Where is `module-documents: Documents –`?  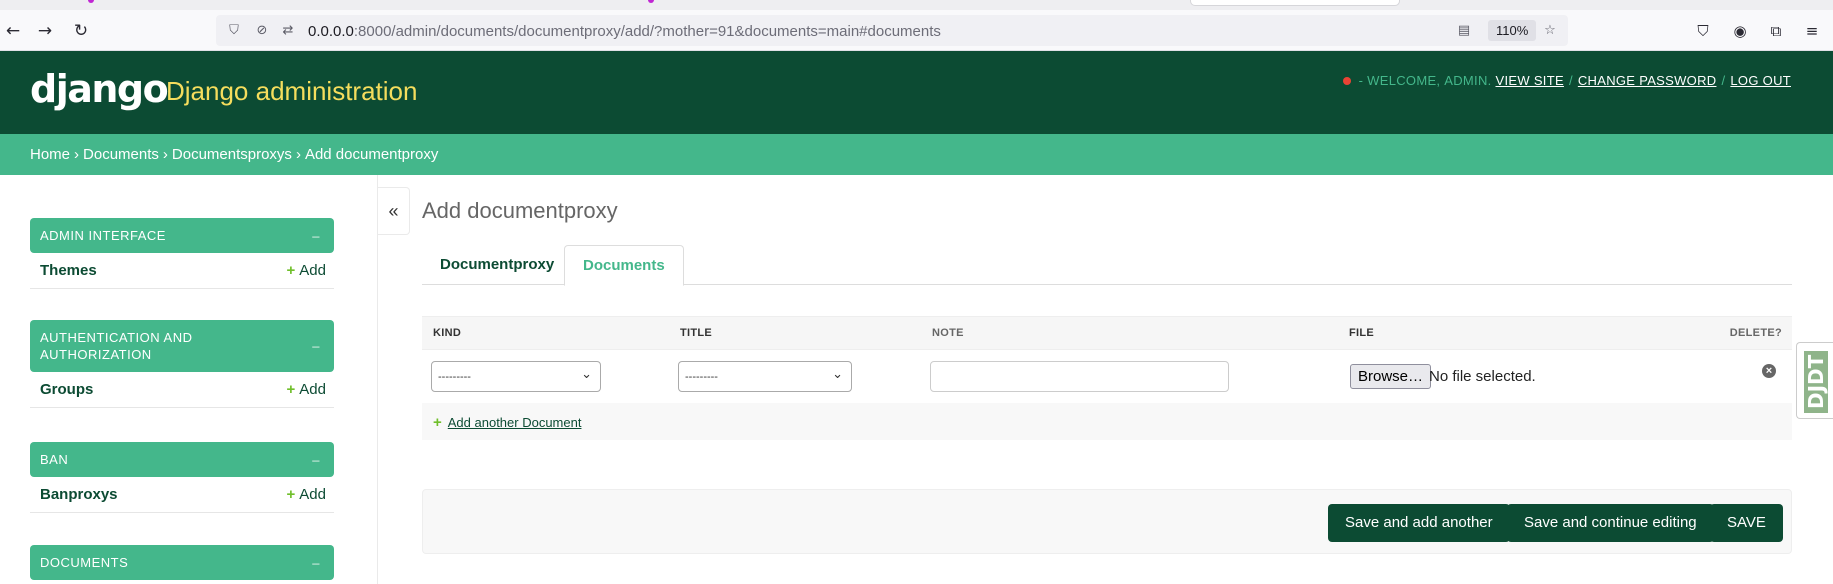 module-documents: Documents – is located at coordinates (182, 562).